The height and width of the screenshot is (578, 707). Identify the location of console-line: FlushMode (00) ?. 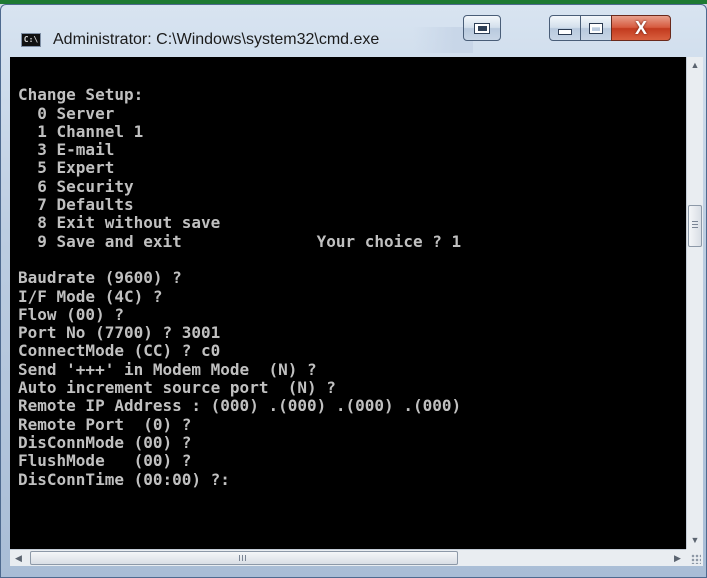
(105, 461).